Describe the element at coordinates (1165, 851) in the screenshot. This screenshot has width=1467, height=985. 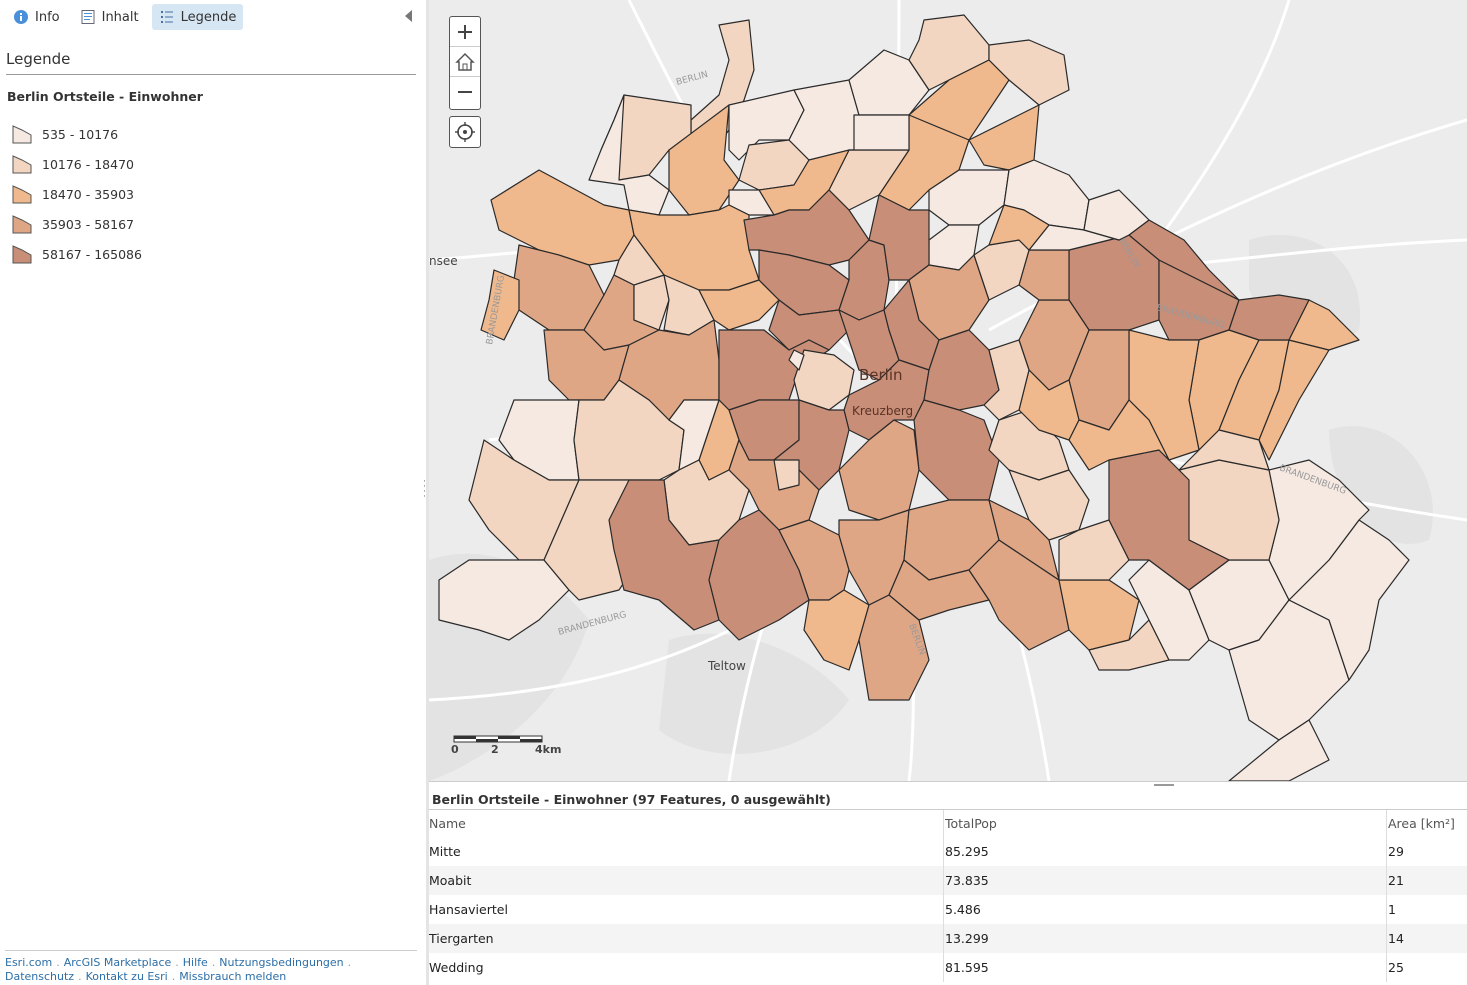
I see `table-cell: 85.295` at that location.